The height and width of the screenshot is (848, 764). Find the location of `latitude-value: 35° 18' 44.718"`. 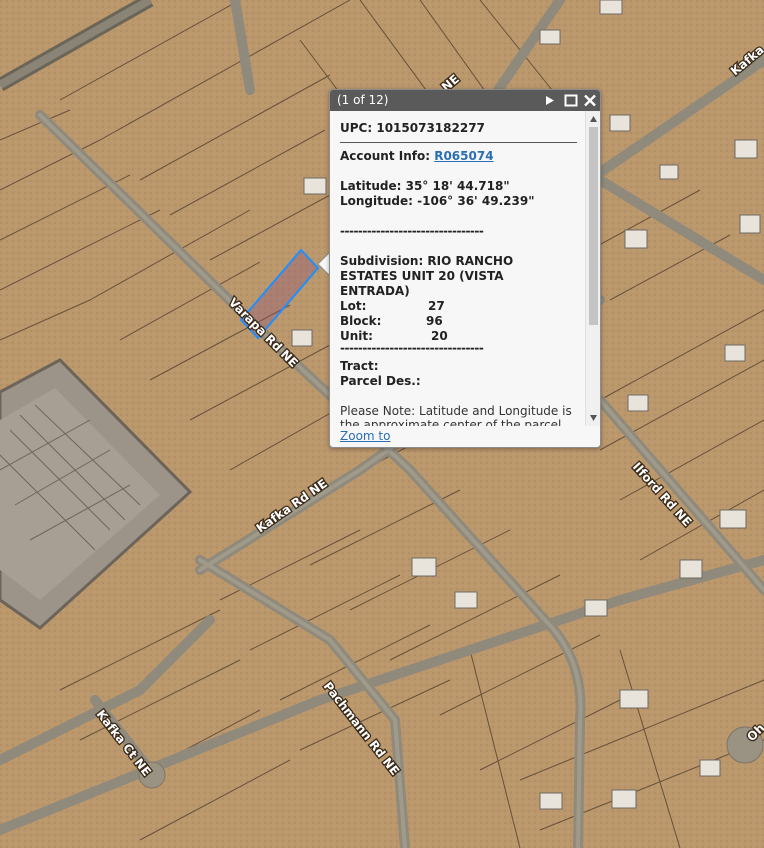

latitude-value: 35° 18' 44.718" is located at coordinates (457, 186).